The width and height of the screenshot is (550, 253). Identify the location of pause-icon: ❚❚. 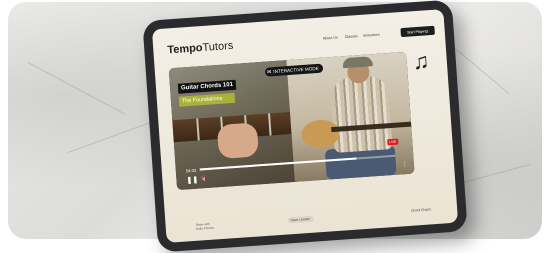
(192, 180).